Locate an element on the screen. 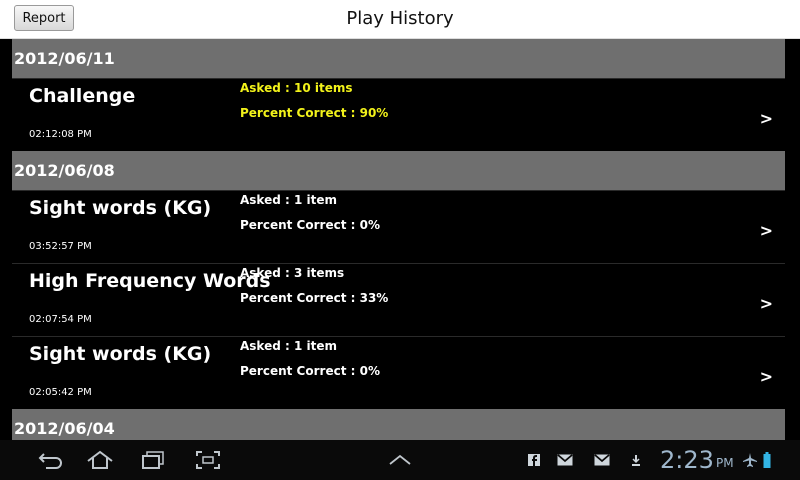  date-header: 2012/06/08 is located at coordinates (398, 170).